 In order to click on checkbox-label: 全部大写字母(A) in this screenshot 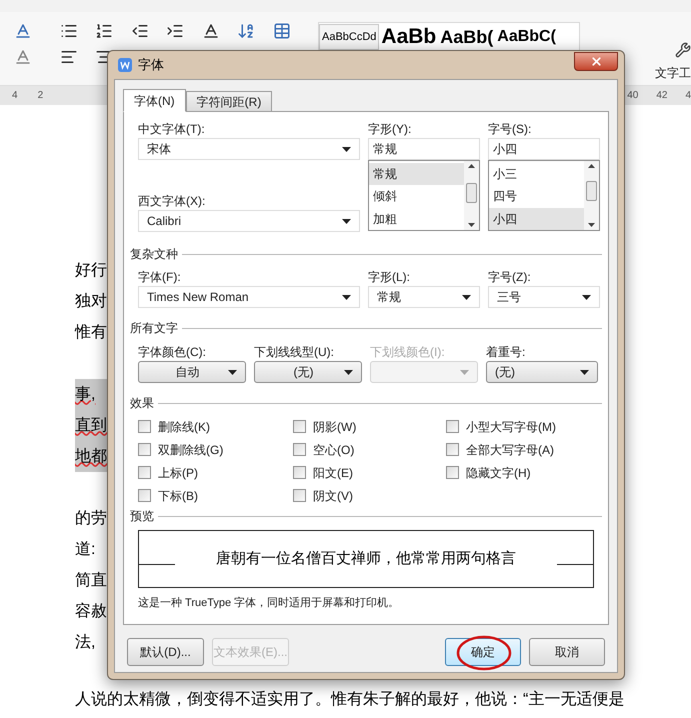, I will do `click(510, 450)`.